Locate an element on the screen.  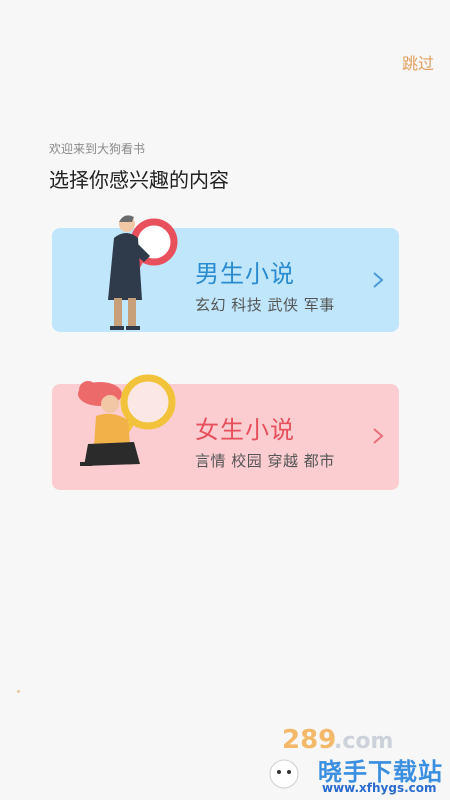
watermark-url: www.xfhygs.com is located at coordinates (379, 788).